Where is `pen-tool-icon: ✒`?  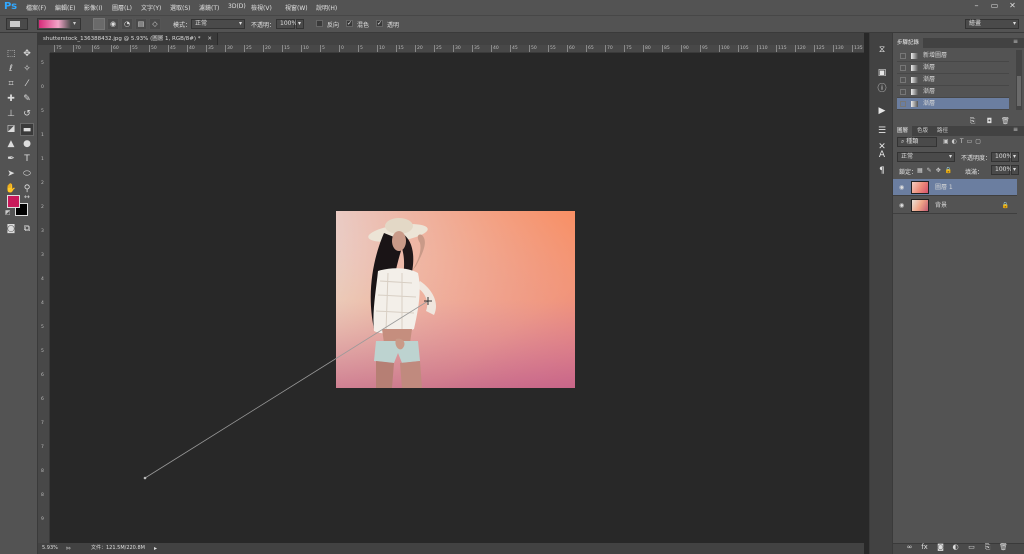
pen-tool-icon: ✒ is located at coordinates (11, 159).